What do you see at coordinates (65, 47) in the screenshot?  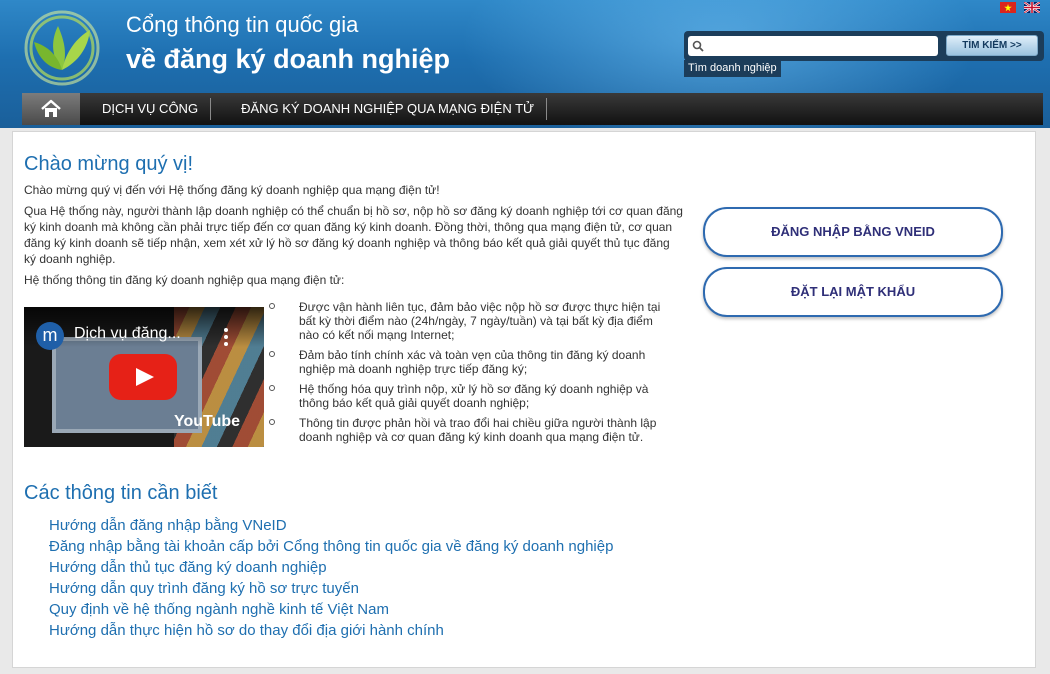 I see `portal-logo-icon` at bounding box center [65, 47].